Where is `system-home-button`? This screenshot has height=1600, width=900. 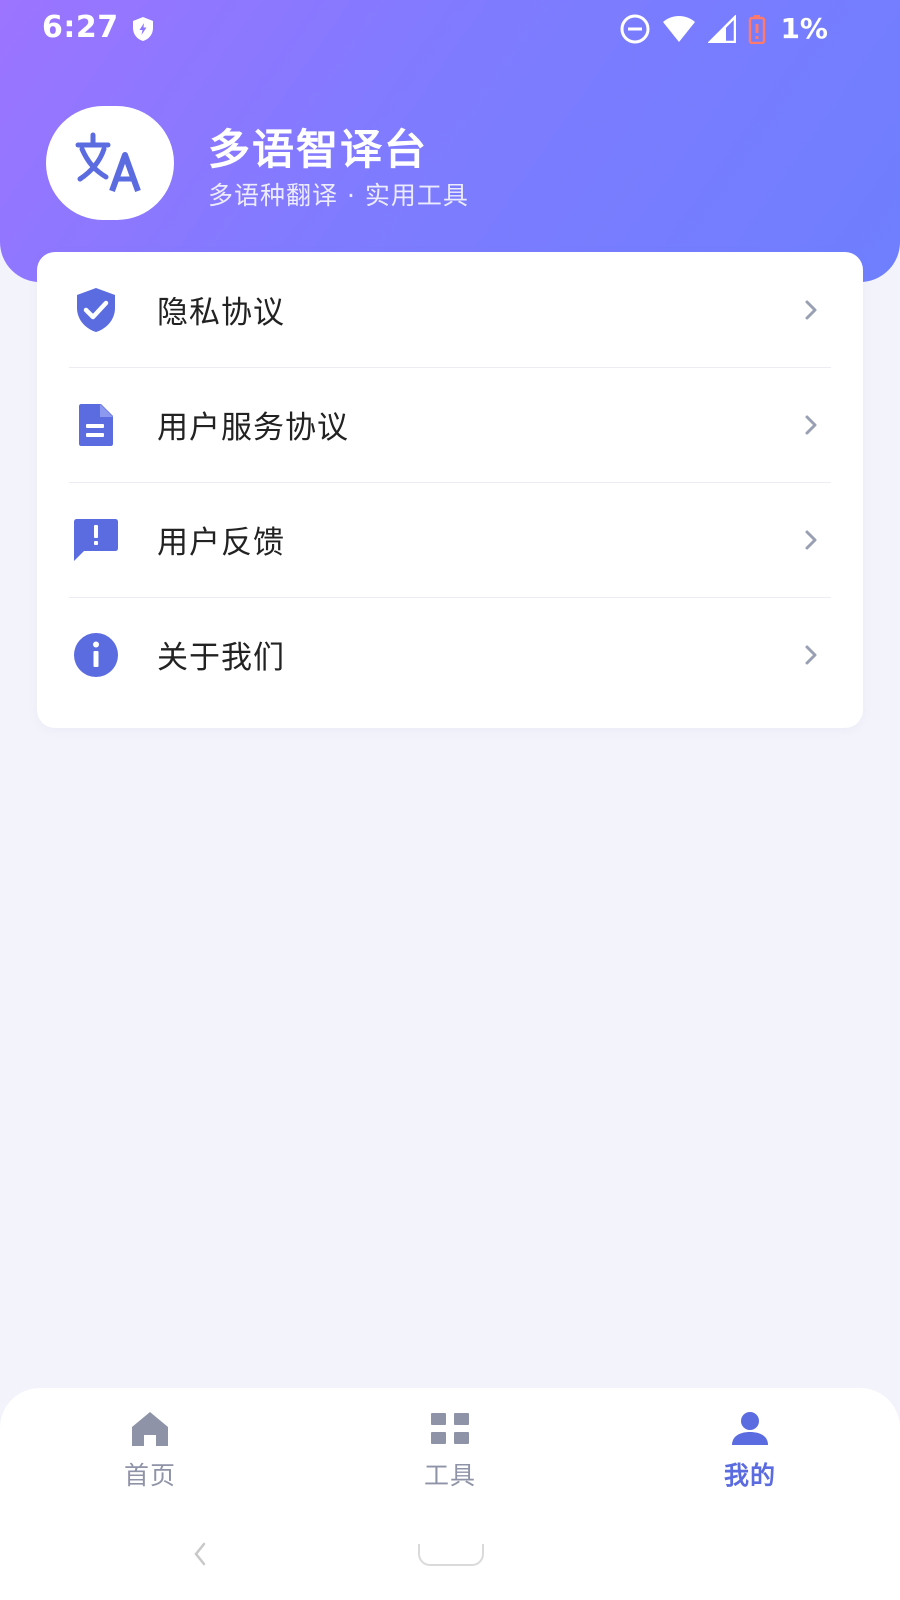
system-home-button is located at coordinates (451, 1555).